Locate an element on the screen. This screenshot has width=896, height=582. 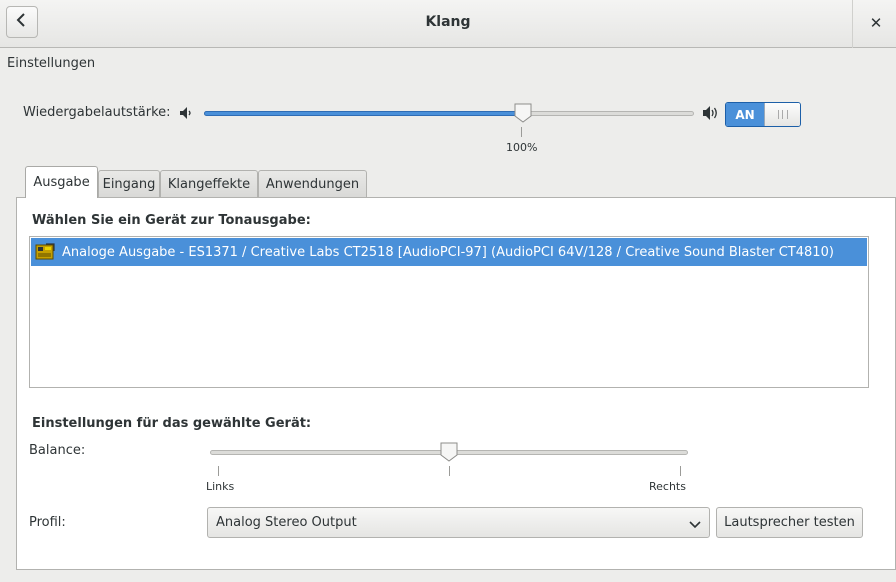
sound-card-icon is located at coordinates (45, 252).